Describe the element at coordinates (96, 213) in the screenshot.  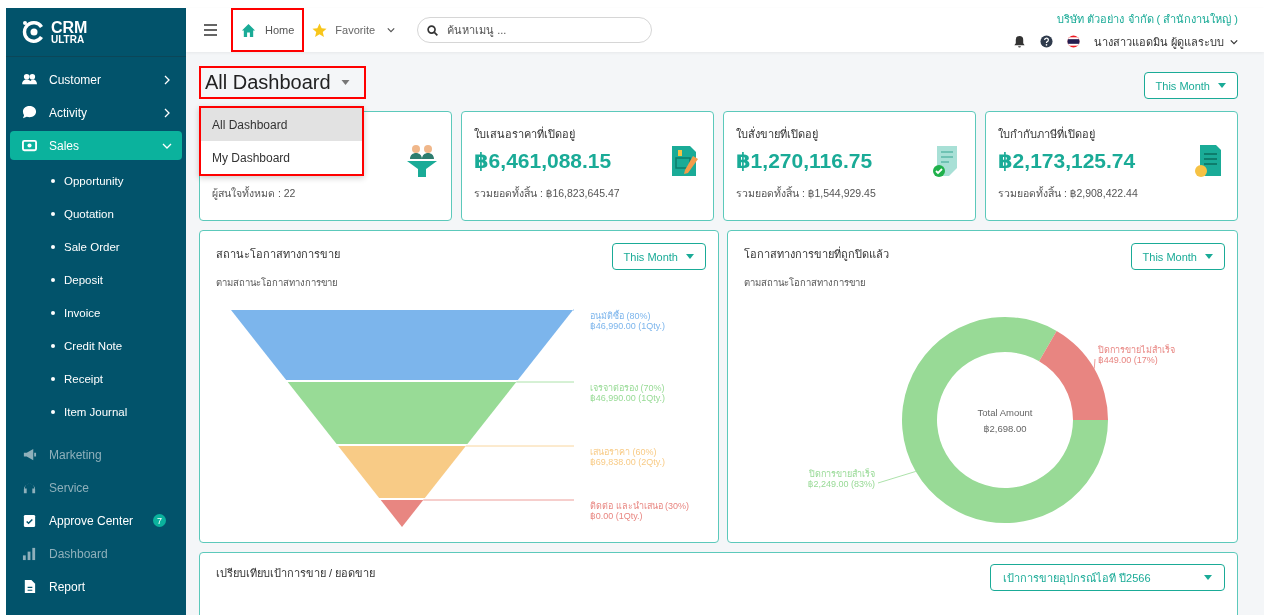
I see `submenu-item: Quotation` at that location.